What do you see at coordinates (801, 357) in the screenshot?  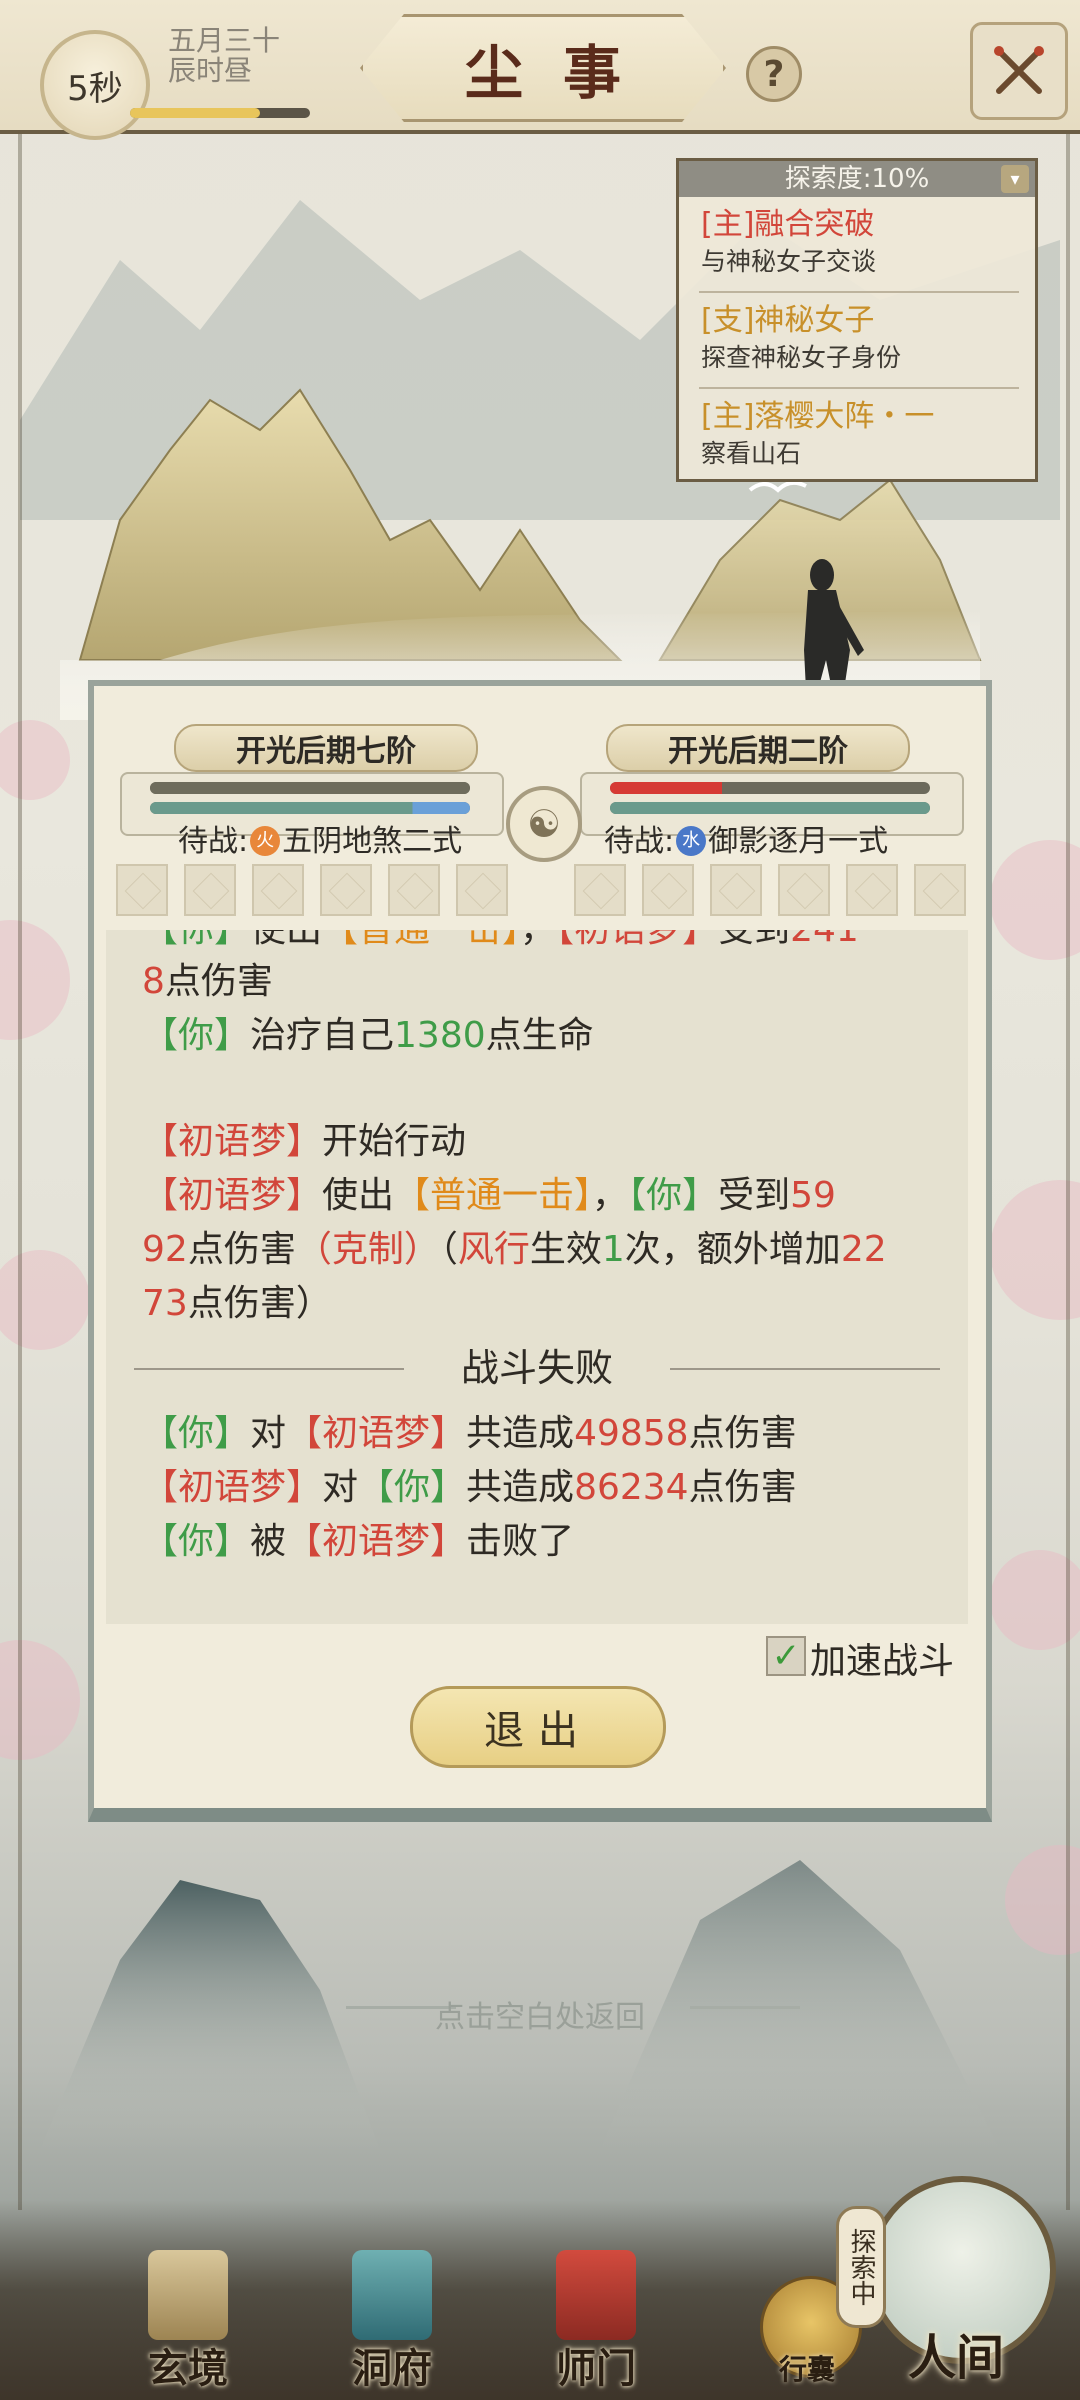 I see `quest-desc: 探查神秘女子身份` at bounding box center [801, 357].